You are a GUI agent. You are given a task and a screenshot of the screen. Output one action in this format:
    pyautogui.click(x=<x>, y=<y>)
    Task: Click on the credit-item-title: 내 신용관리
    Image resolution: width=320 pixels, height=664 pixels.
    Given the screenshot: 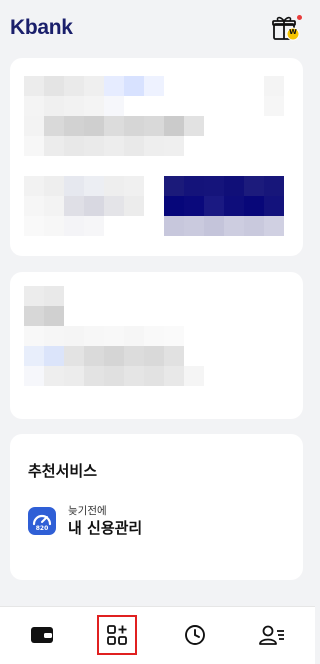 What is the action you would take?
    pyautogui.click(x=105, y=528)
    